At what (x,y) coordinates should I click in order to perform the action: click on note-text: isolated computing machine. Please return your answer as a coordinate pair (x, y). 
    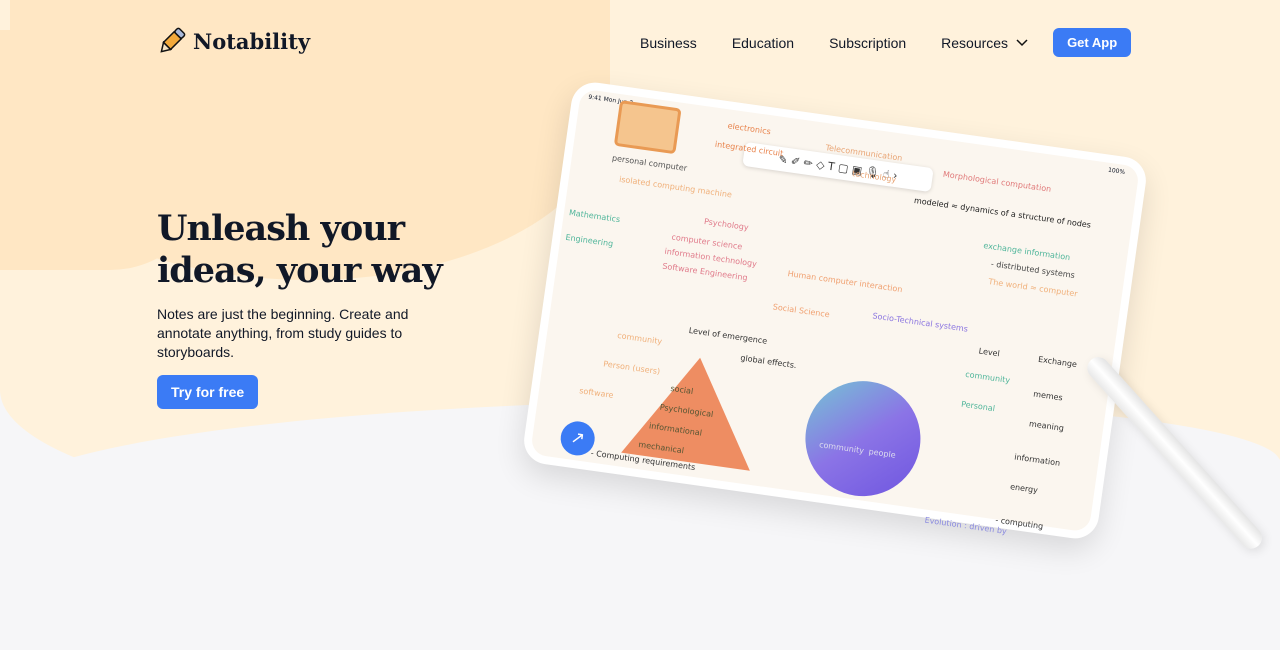
    Looking at the image, I should click on (675, 187).